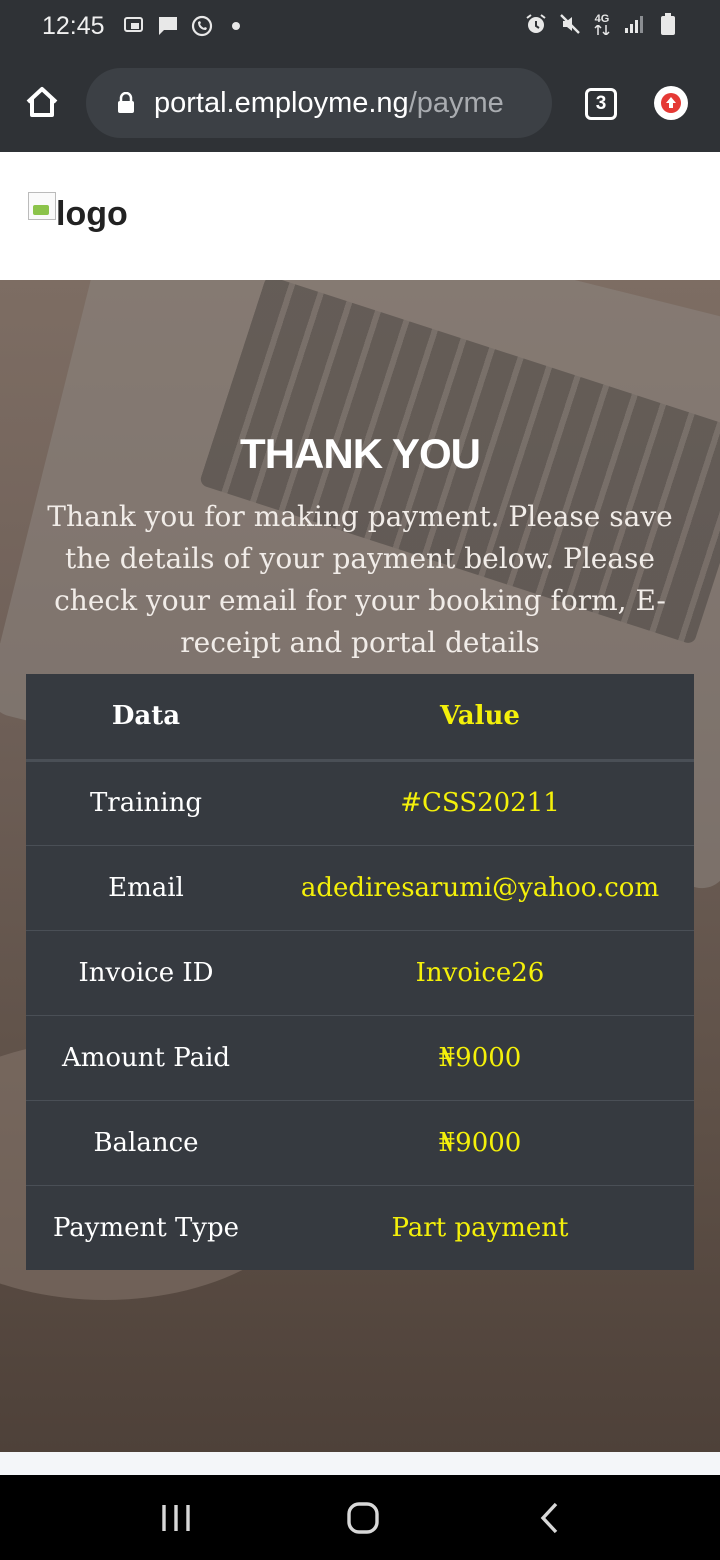 The image size is (720, 1560). What do you see at coordinates (360, 28) in the screenshot?
I see `status-bar: 12:45 4G` at bounding box center [360, 28].